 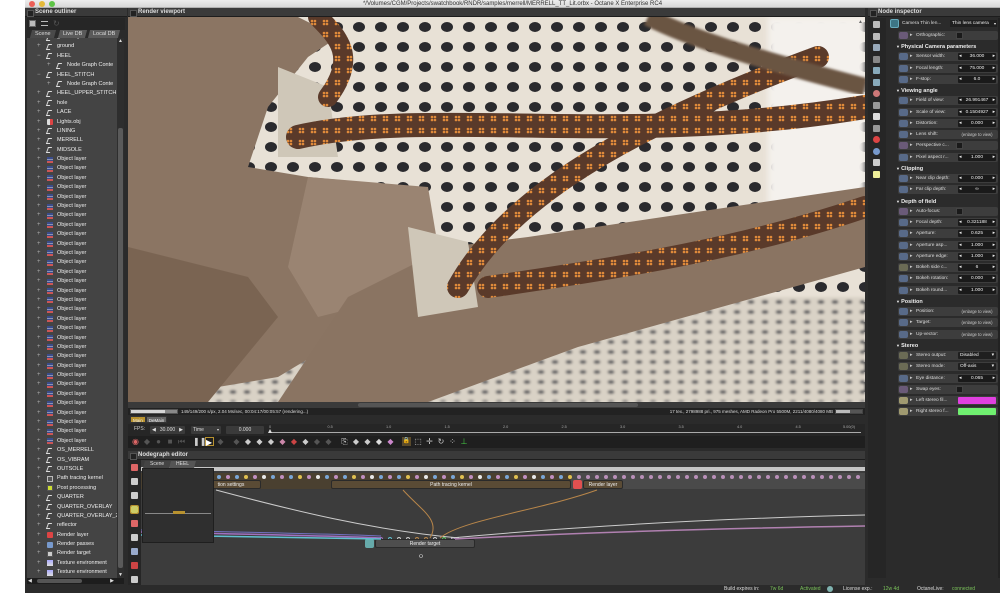 I want to click on medium-icon, so click(x=134, y=551).